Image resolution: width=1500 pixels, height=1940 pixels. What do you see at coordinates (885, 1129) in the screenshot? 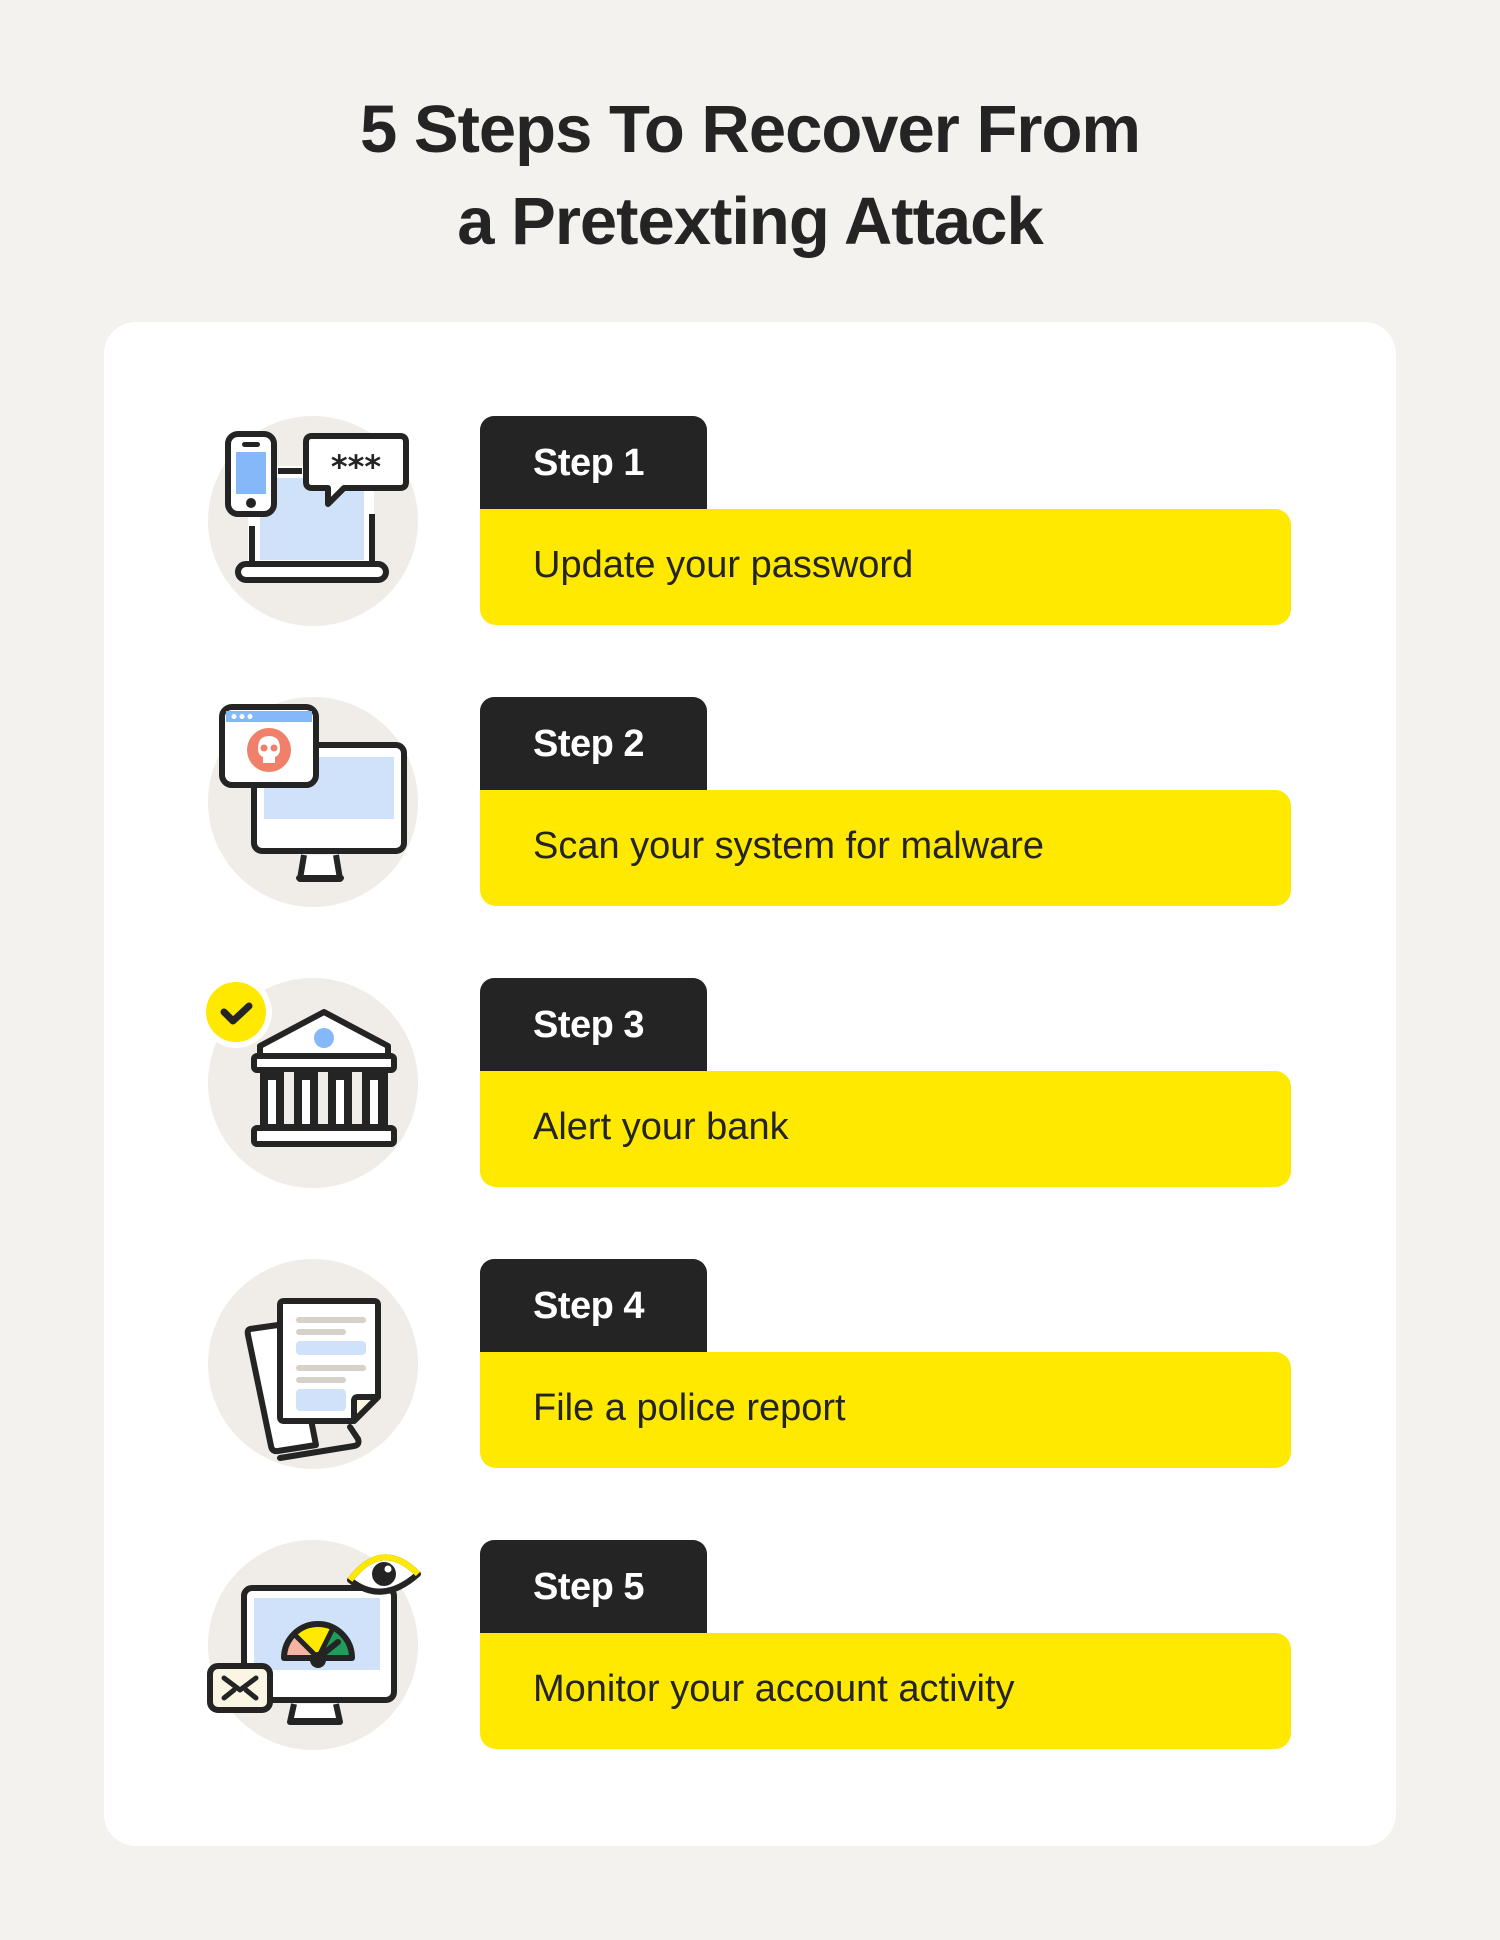
I see `step-action-bar: Alert your bank` at bounding box center [885, 1129].